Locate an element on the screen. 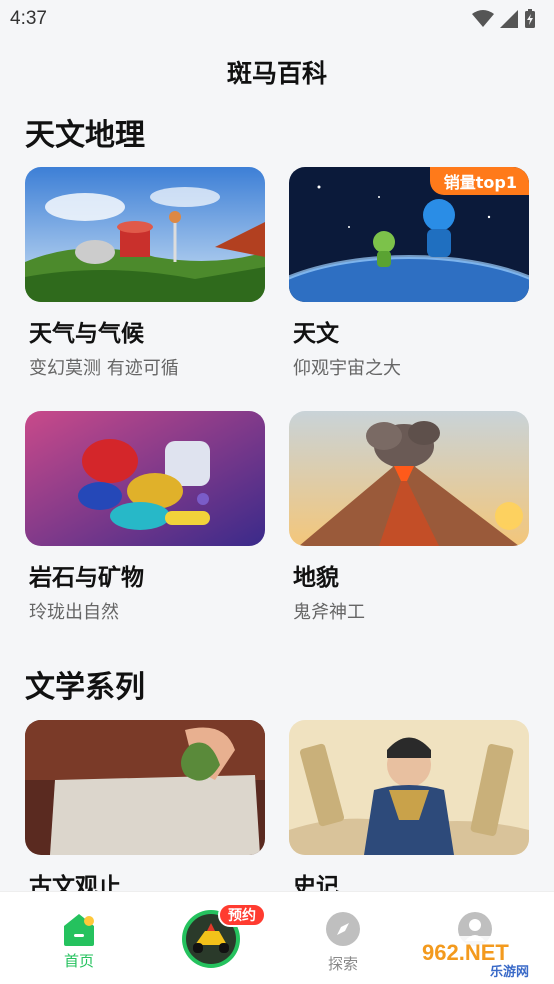 The image size is (554, 984). card-title: 古文观止 is located at coordinates (75, 882).